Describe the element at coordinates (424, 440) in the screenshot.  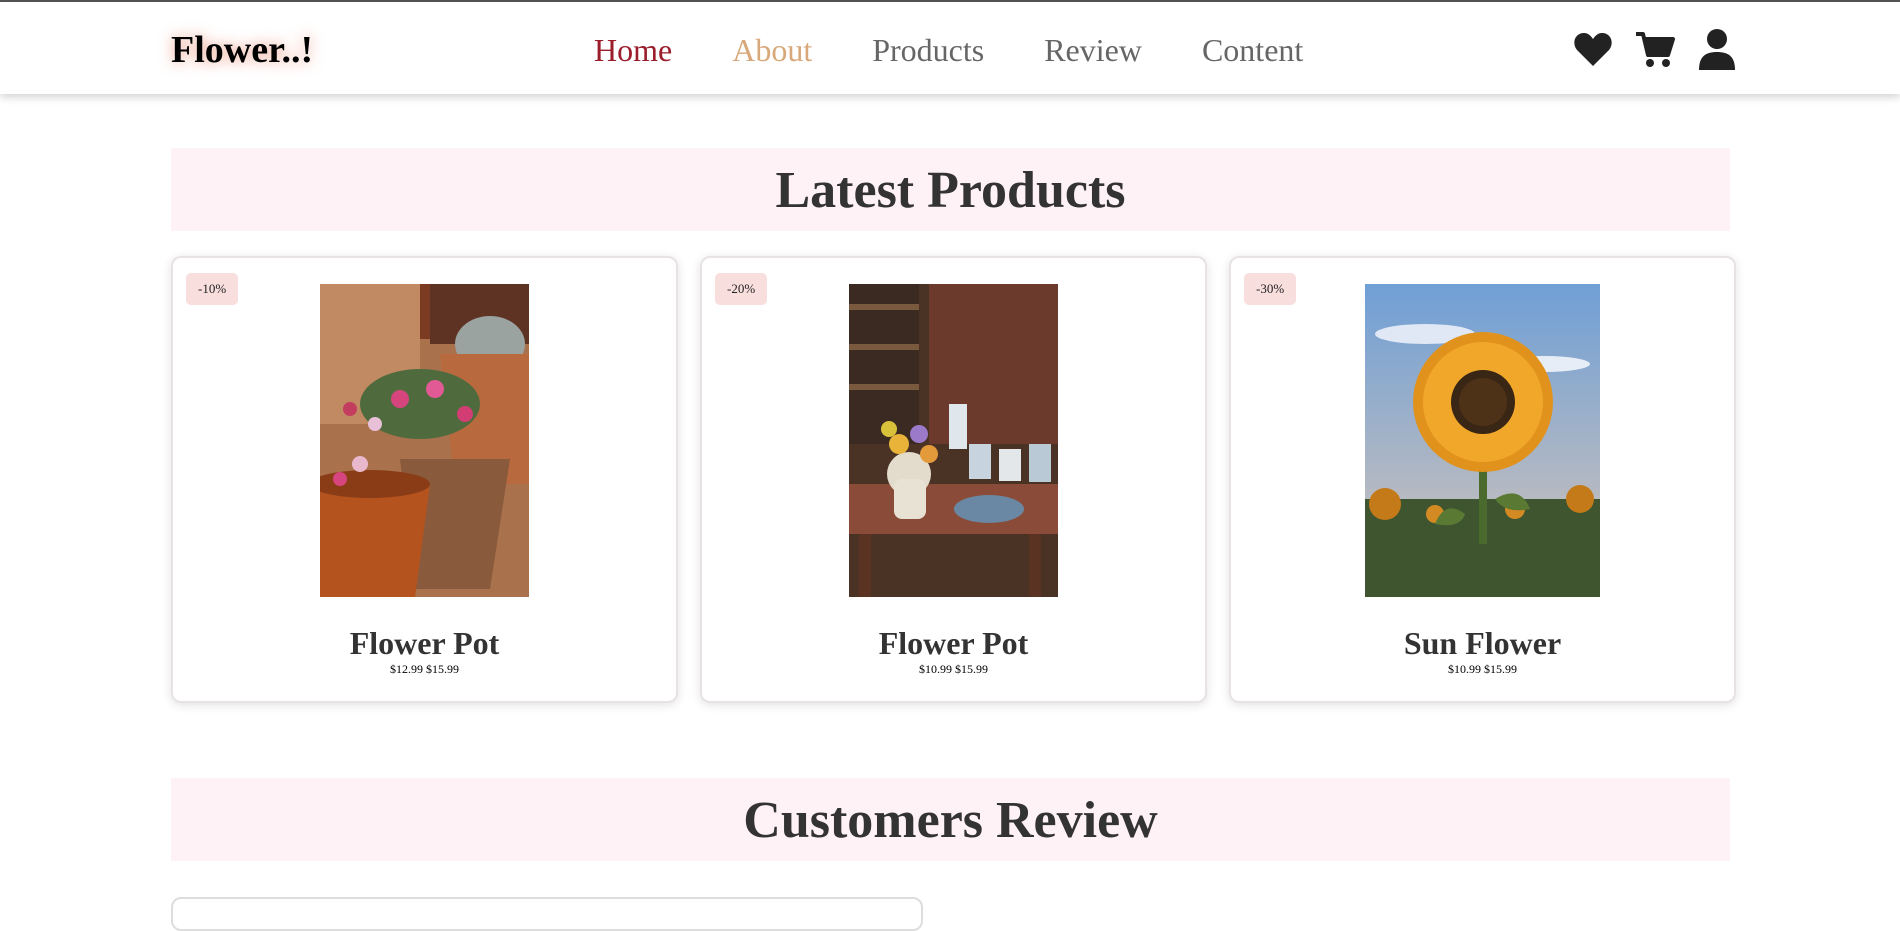
I see `product-image-flower-pots` at that location.